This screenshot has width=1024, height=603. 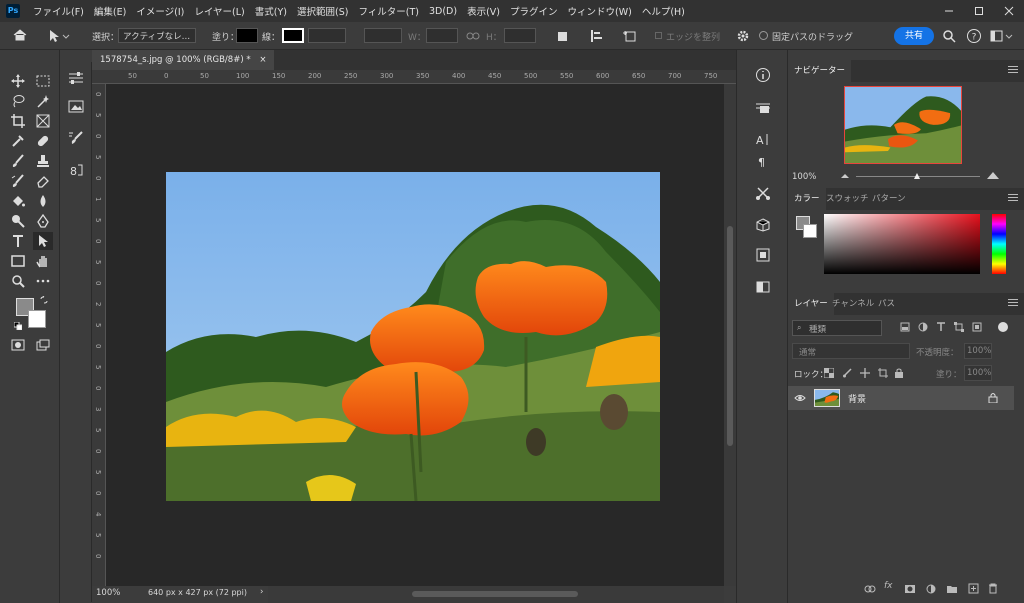 I want to click on blur-tool-icon, so click(x=43, y=201).